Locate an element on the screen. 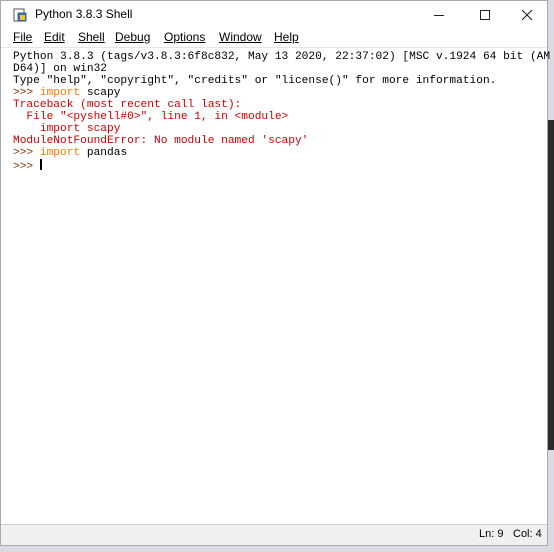 The width and height of the screenshot is (554, 552). input-line-2: >>> import pandas is located at coordinates (70, 153).